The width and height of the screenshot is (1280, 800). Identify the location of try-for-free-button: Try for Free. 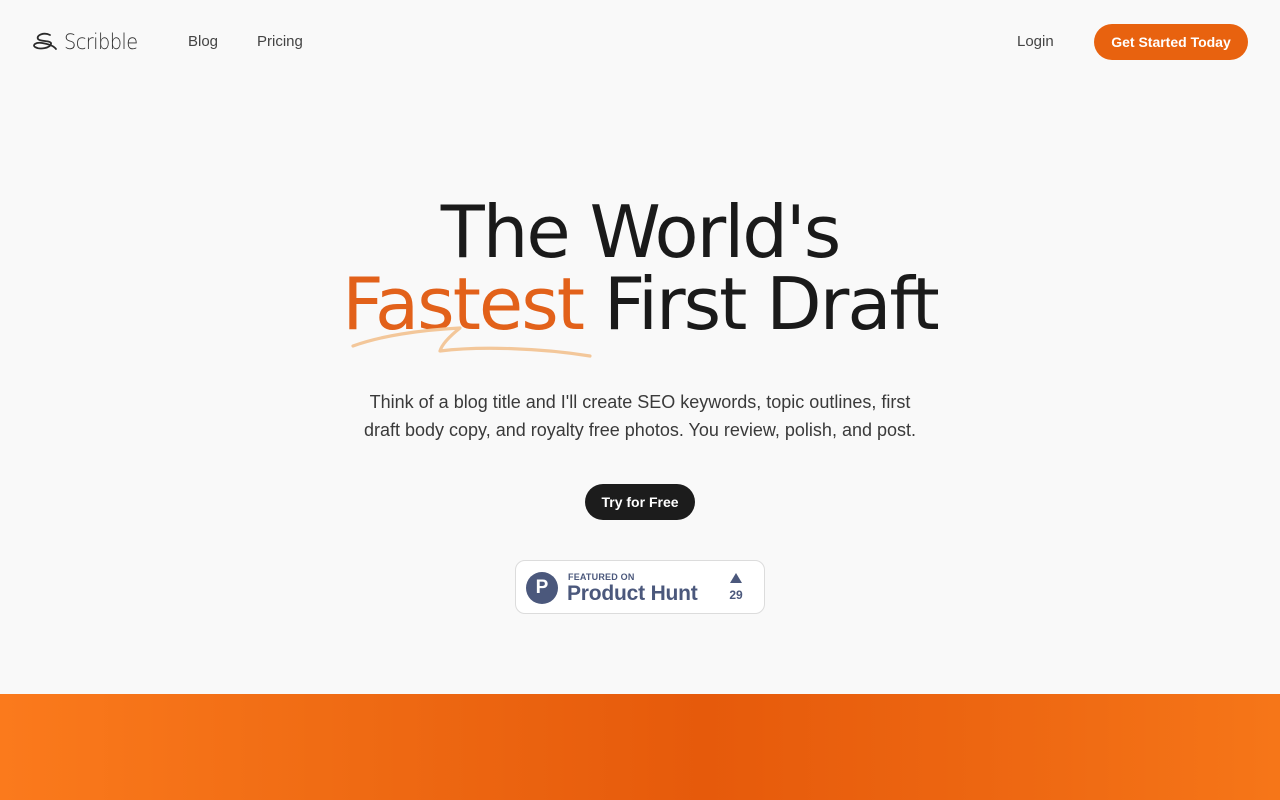
(640, 502).